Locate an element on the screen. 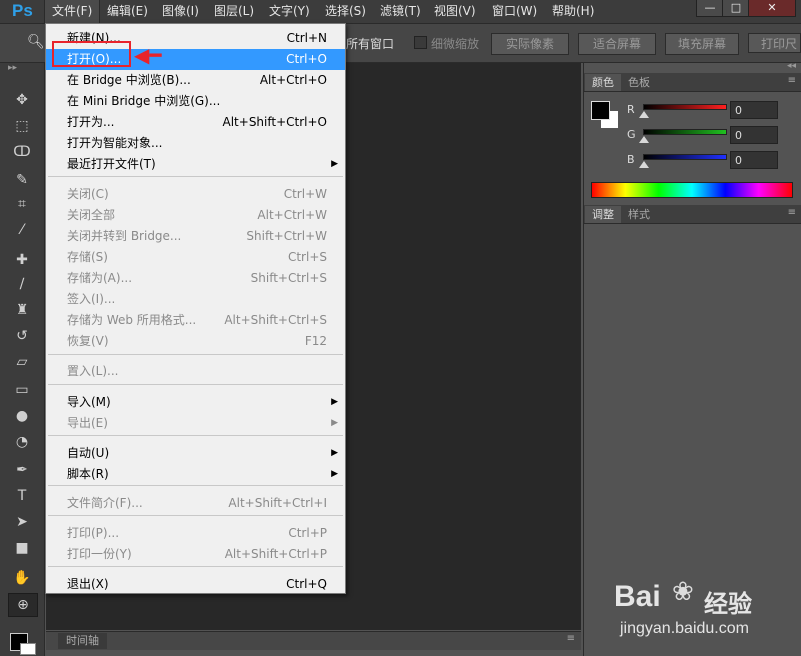  green-slider is located at coordinates (685, 132).